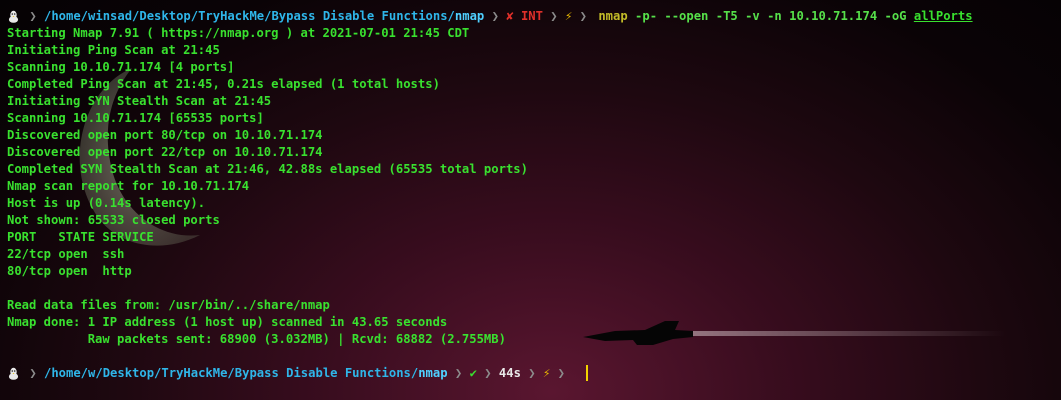 The image size is (1061, 400). What do you see at coordinates (69, 271) in the screenshot?
I see `output-line: 80/tcp open http` at bounding box center [69, 271].